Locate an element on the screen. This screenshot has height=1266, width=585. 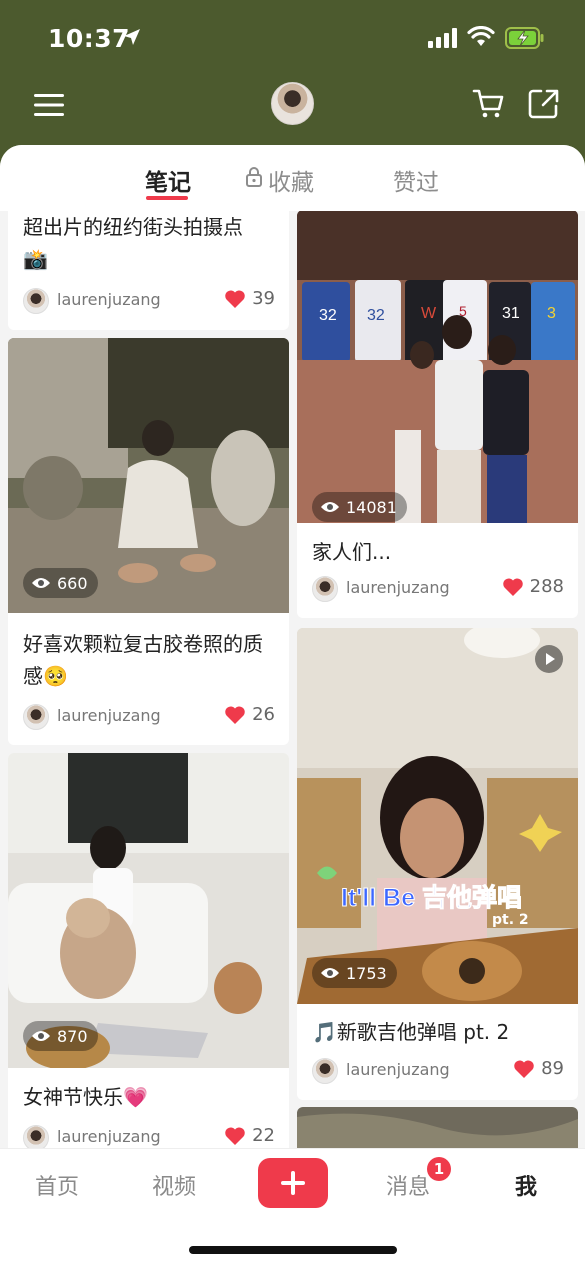
nav-messages: 消息 is located at coordinates (408, 1185).